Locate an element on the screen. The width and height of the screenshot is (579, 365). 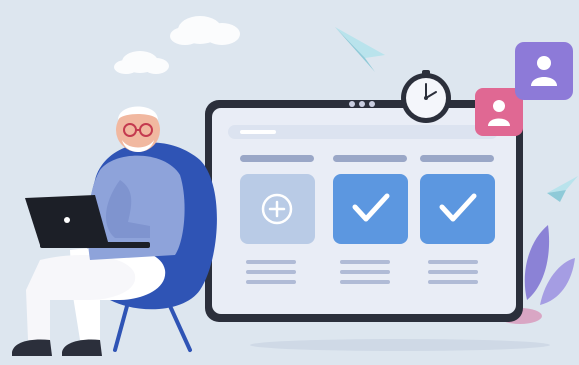
floor-shadow is located at coordinates (400, 345).